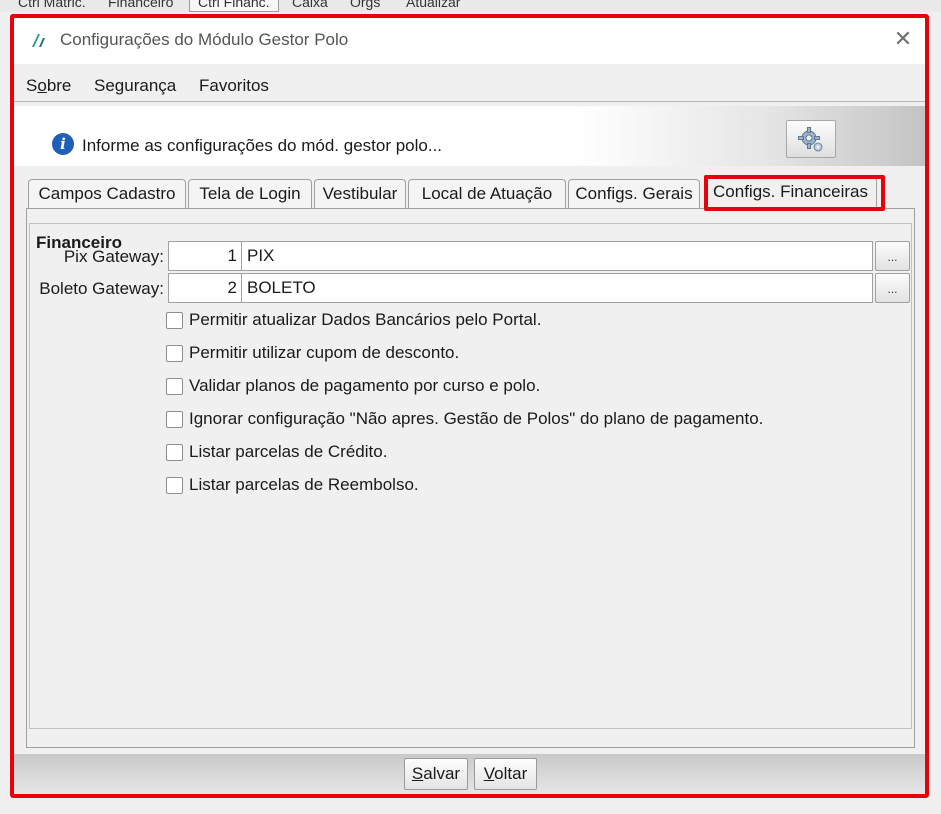  What do you see at coordinates (433, 6) in the screenshot?
I see `parent-tab-atualizar: Atualizar` at bounding box center [433, 6].